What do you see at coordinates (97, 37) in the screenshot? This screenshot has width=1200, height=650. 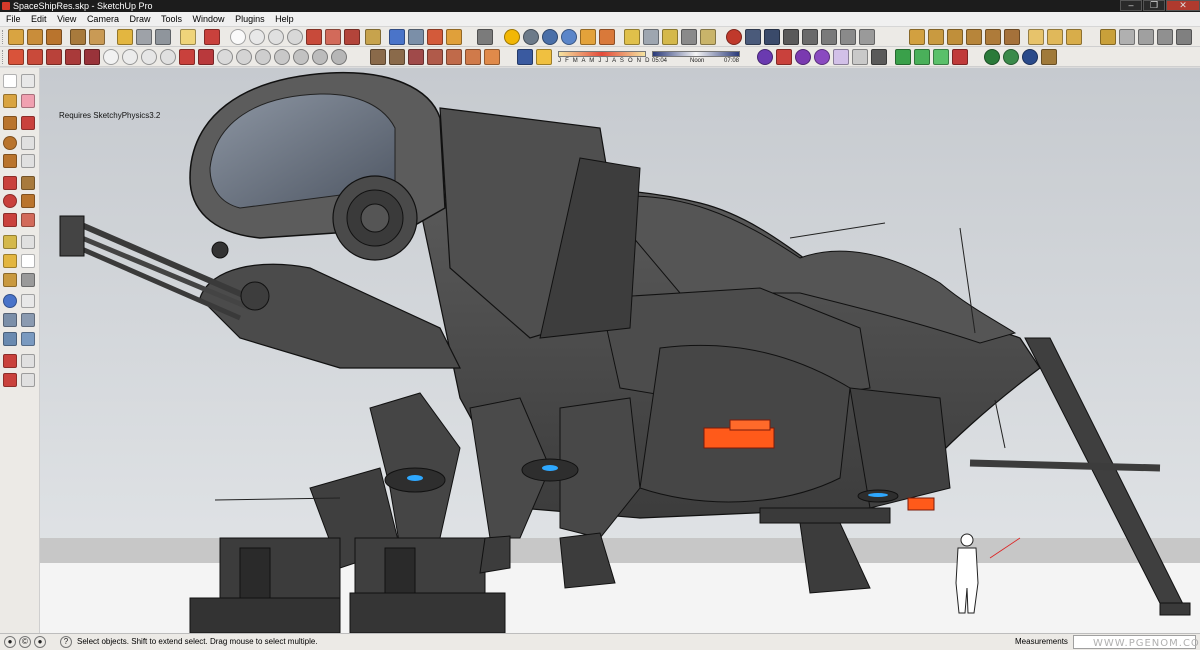 I see `drape-icon` at bounding box center [97, 37].